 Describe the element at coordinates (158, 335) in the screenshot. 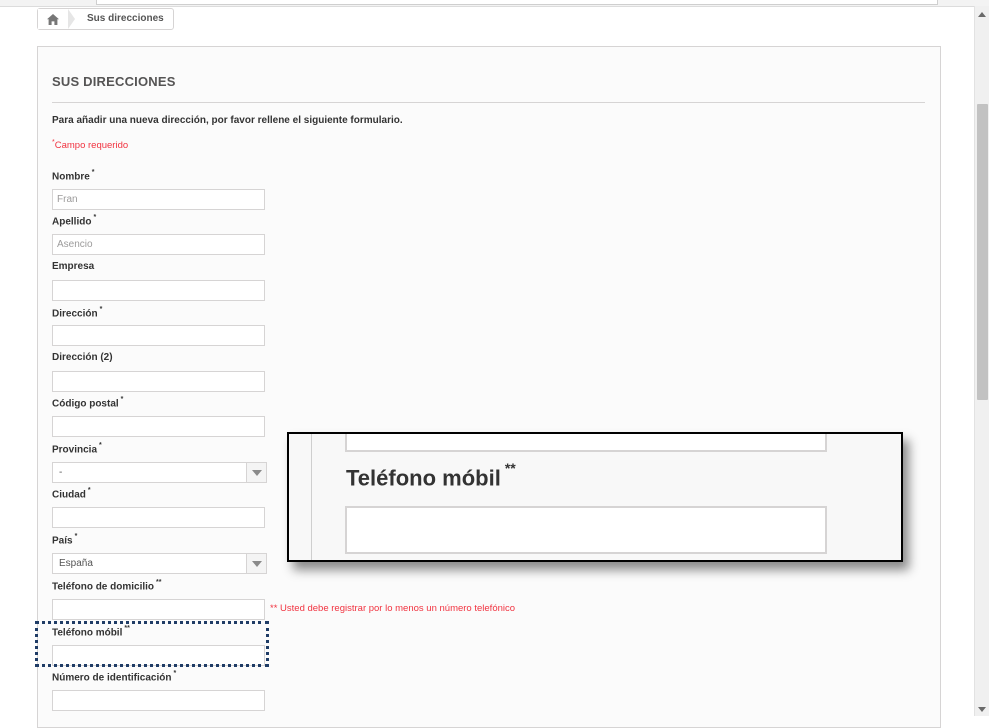

I see `direccion-input` at that location.